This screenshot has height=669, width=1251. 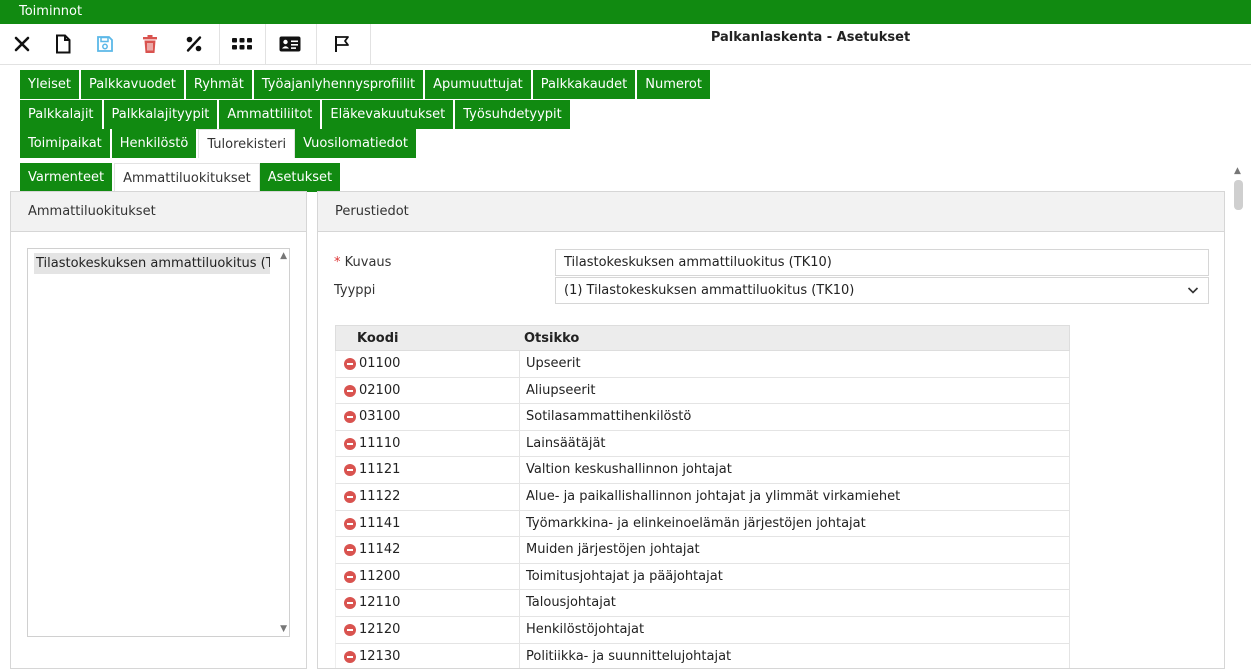 I want to click on row-title: Valtion keskushallinnon johtajat, so click(x=629, y=470).